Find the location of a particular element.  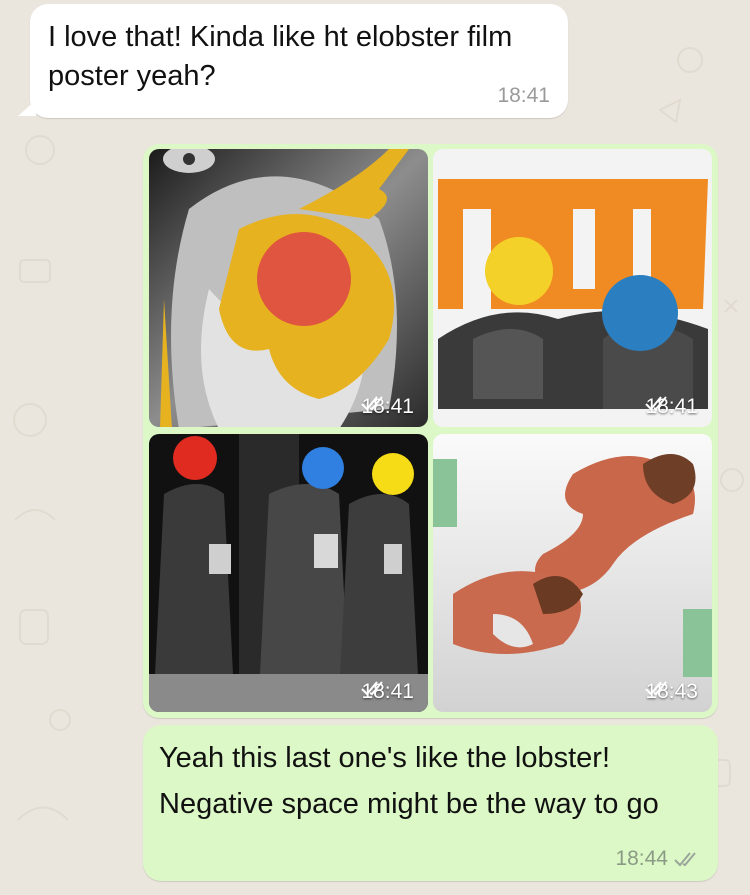

photo-three-men-collage: 18:41 is located at coordinates (288, 573).